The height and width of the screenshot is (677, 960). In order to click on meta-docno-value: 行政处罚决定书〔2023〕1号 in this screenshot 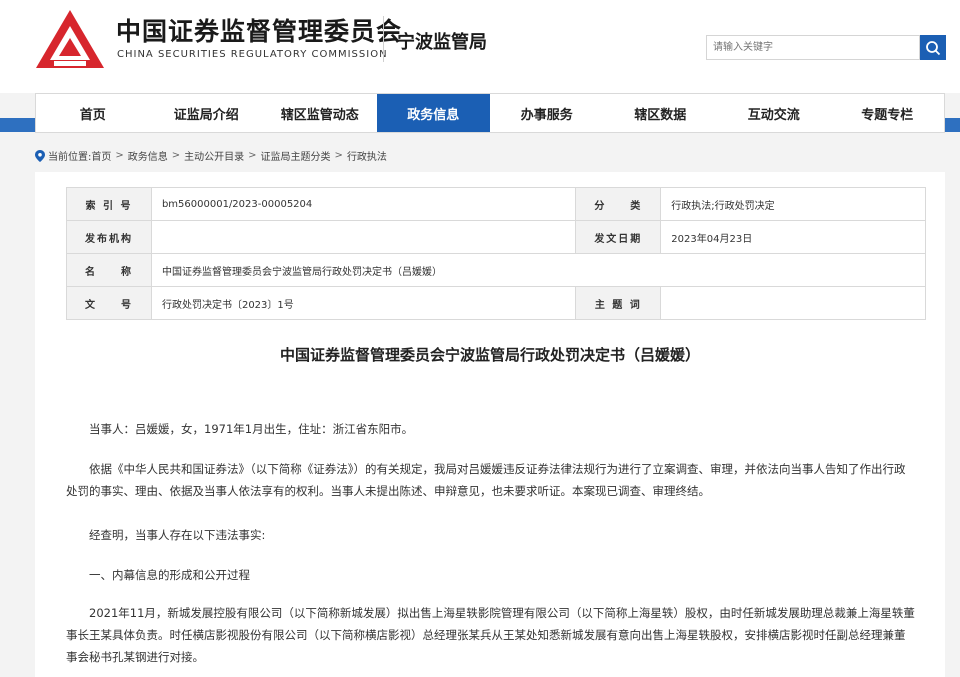, I will do `click(363, 303)`.